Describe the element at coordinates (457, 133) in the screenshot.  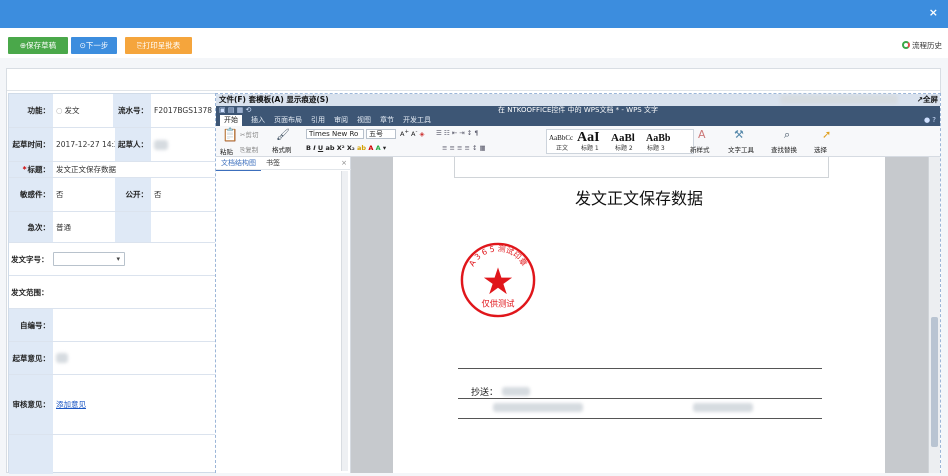
I see `list-buttons: ☰ ☷ ⇤ ⇥ ↕ ¶` at that location.